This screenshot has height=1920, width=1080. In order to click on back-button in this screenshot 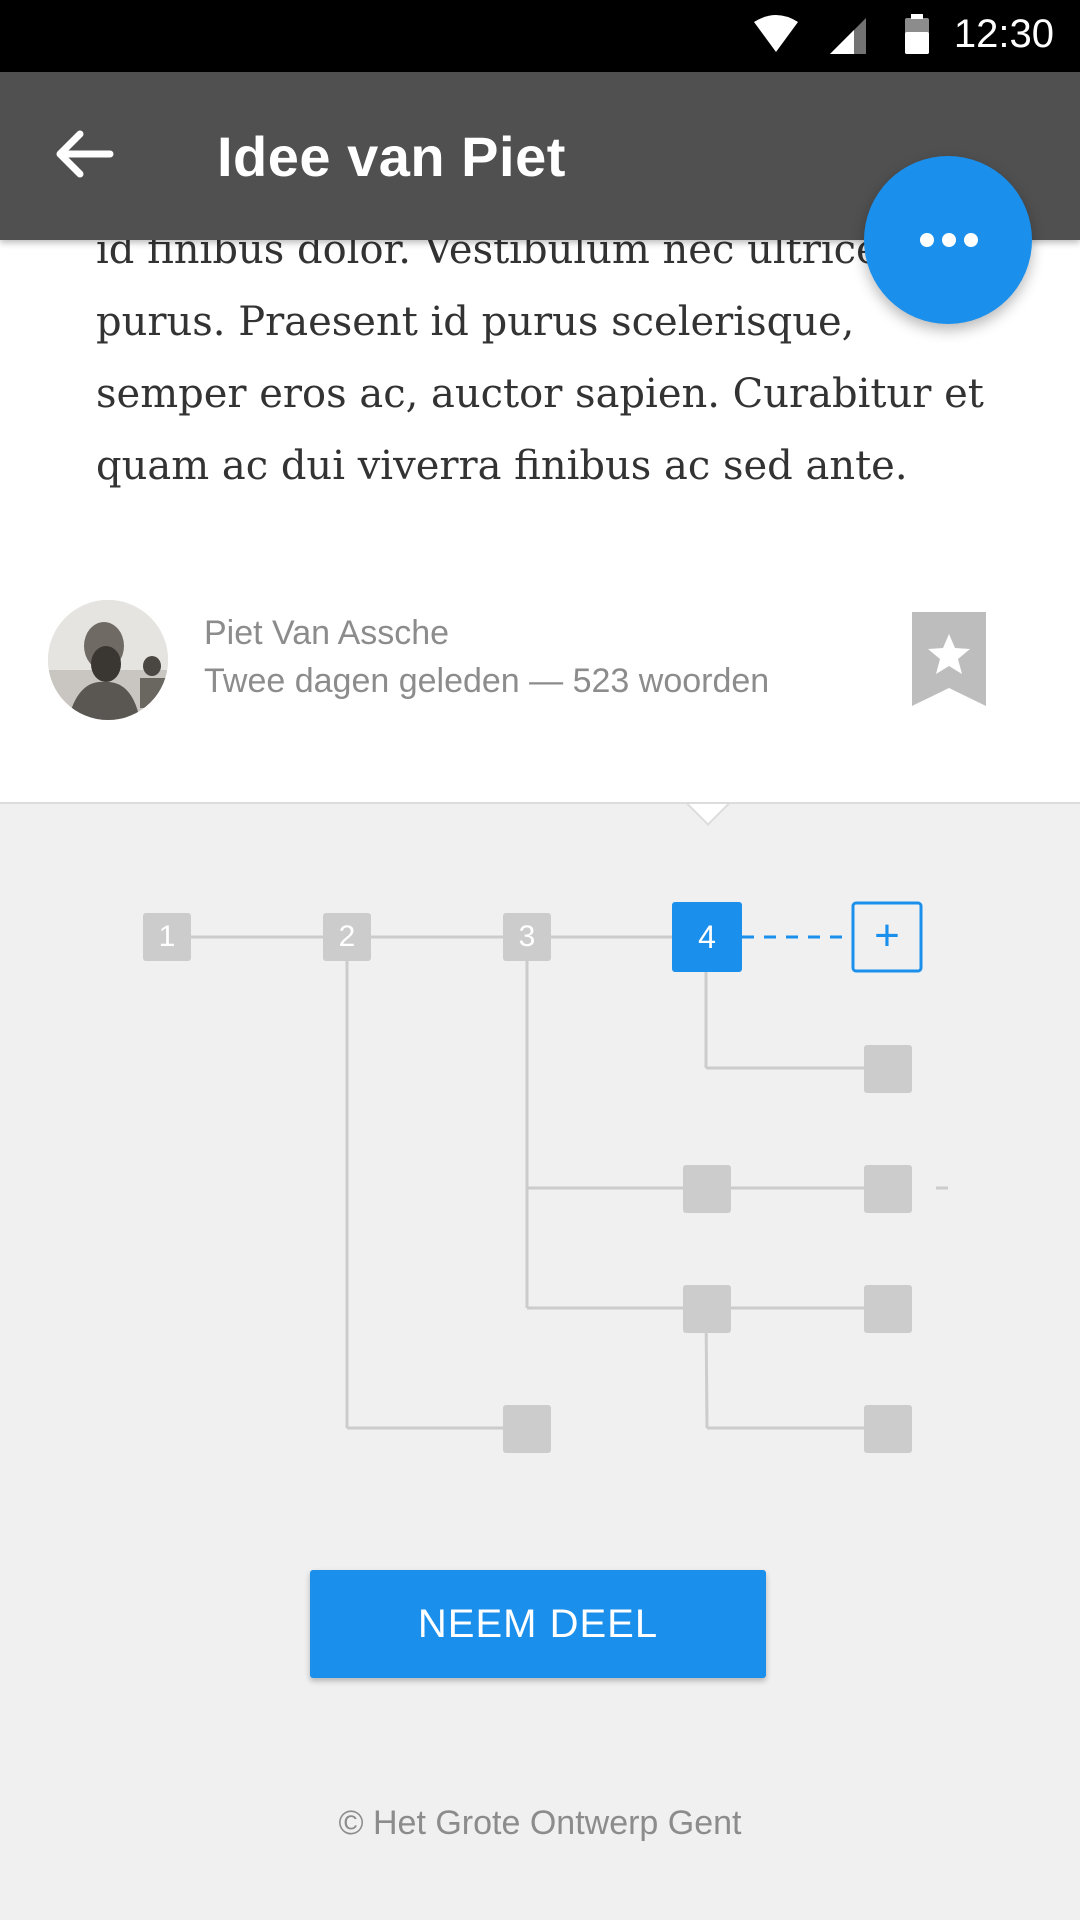, I will do `click(85, 154)`.